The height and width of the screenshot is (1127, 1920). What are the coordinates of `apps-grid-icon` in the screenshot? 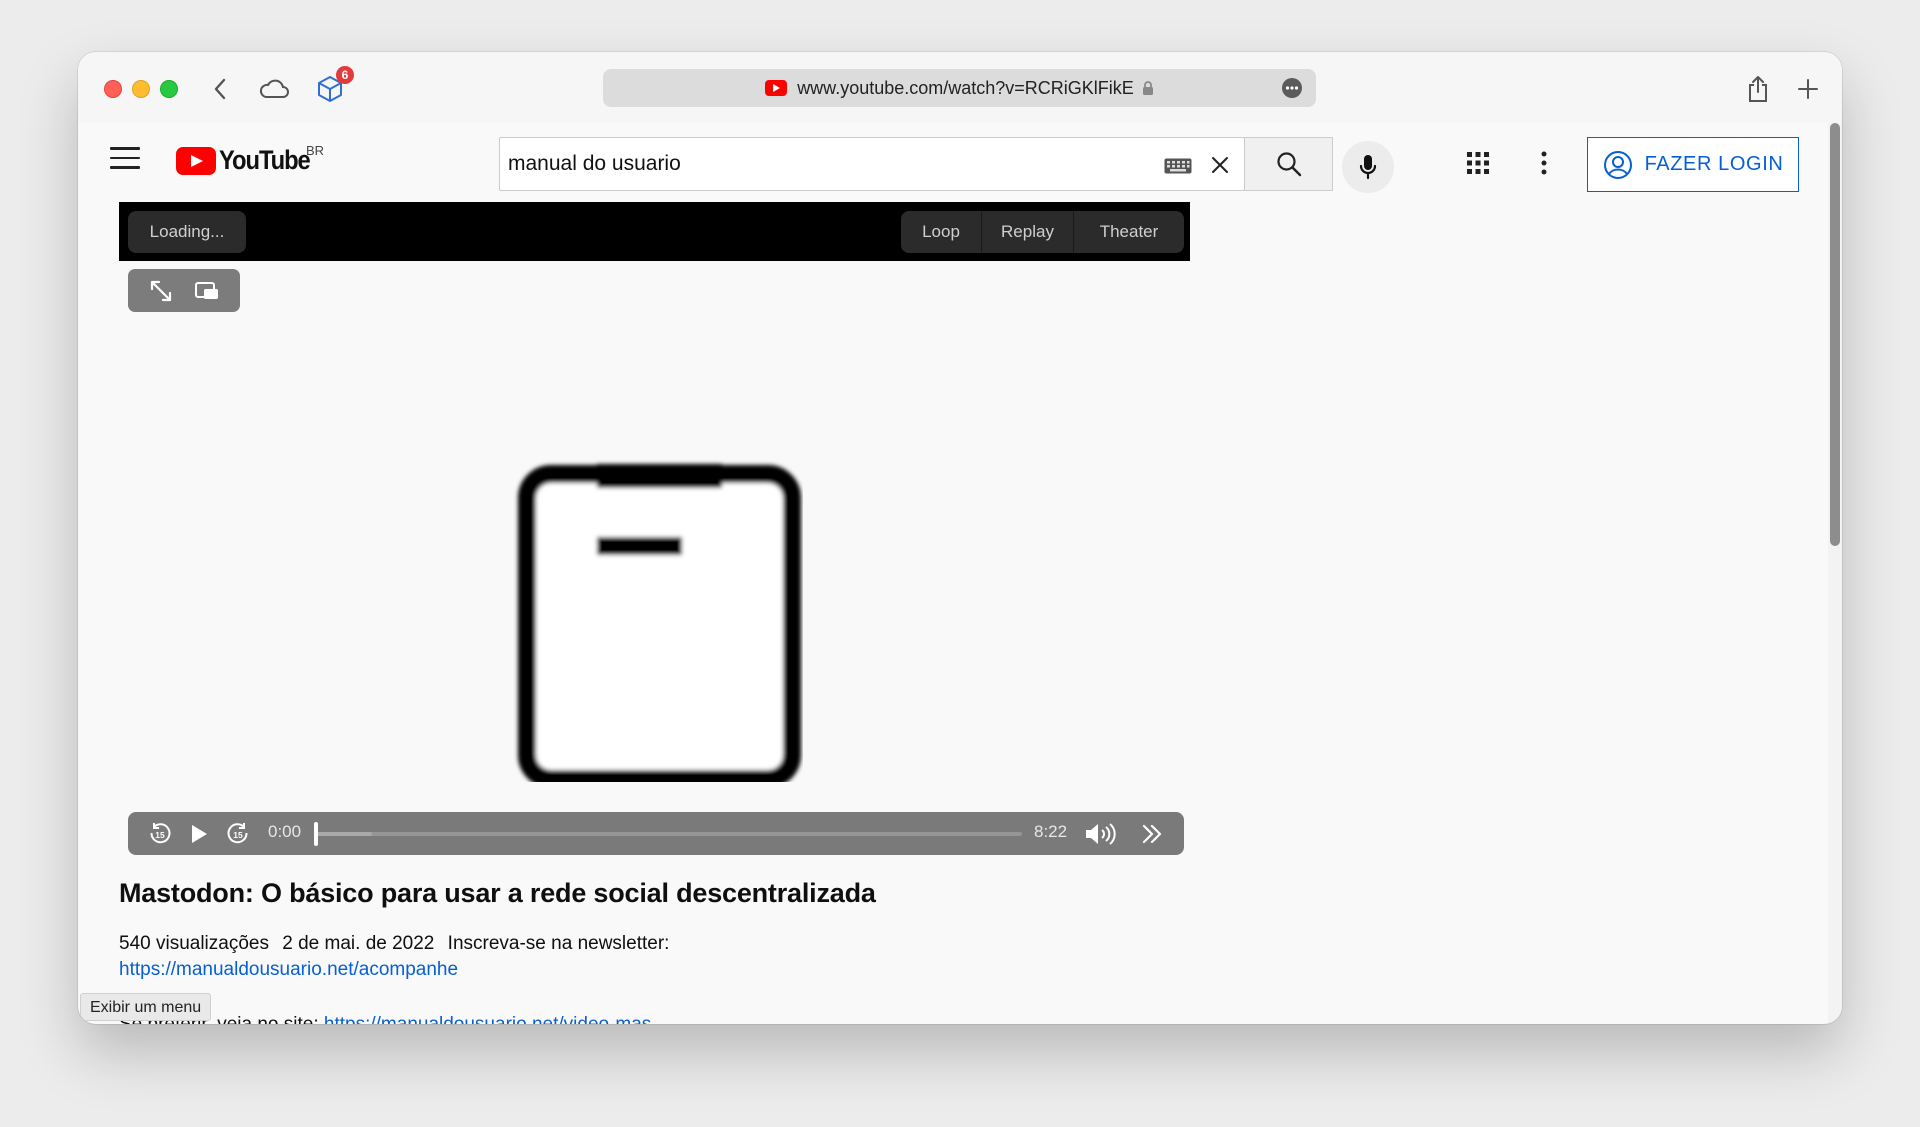 It's located at (1478, 163).